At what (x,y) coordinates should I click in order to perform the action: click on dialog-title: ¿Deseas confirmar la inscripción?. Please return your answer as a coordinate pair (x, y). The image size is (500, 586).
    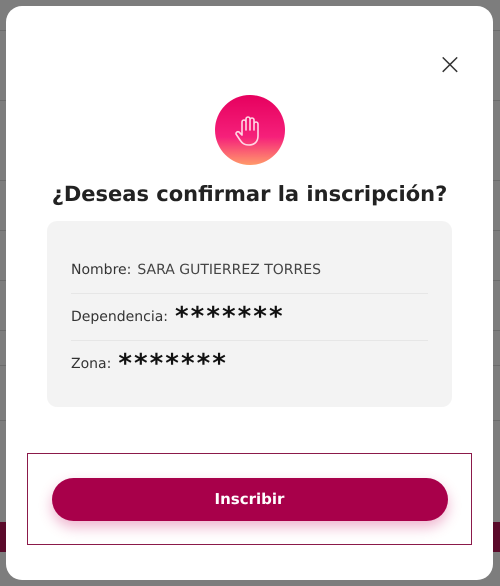
    Looking at the image, I should click on (250, 194).